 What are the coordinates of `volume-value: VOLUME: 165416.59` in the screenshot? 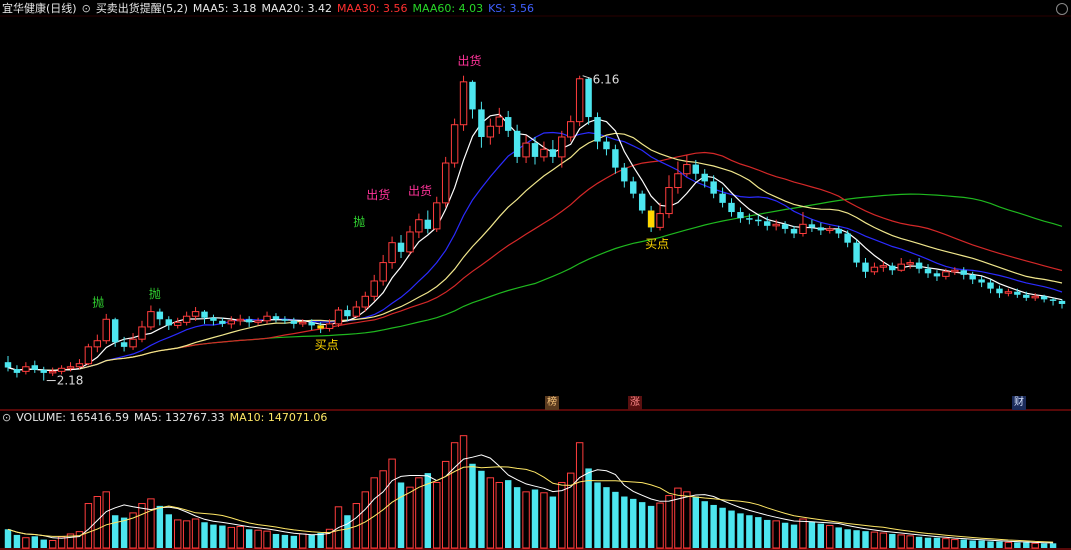 It's located at (72, 417).